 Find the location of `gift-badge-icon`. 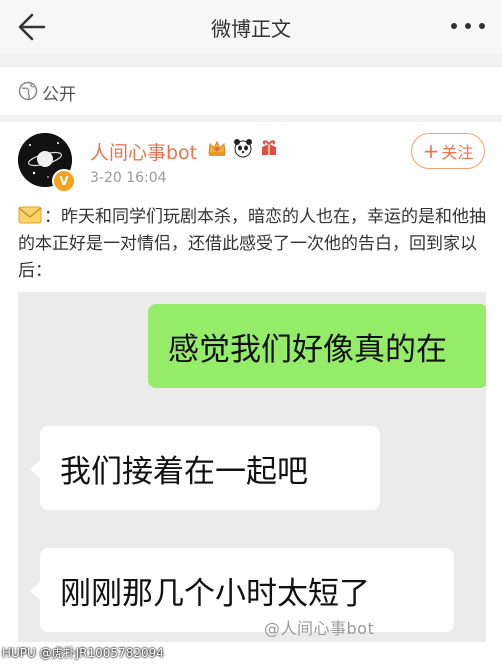

gift-badge-icon is located at coordinates (269, 147).